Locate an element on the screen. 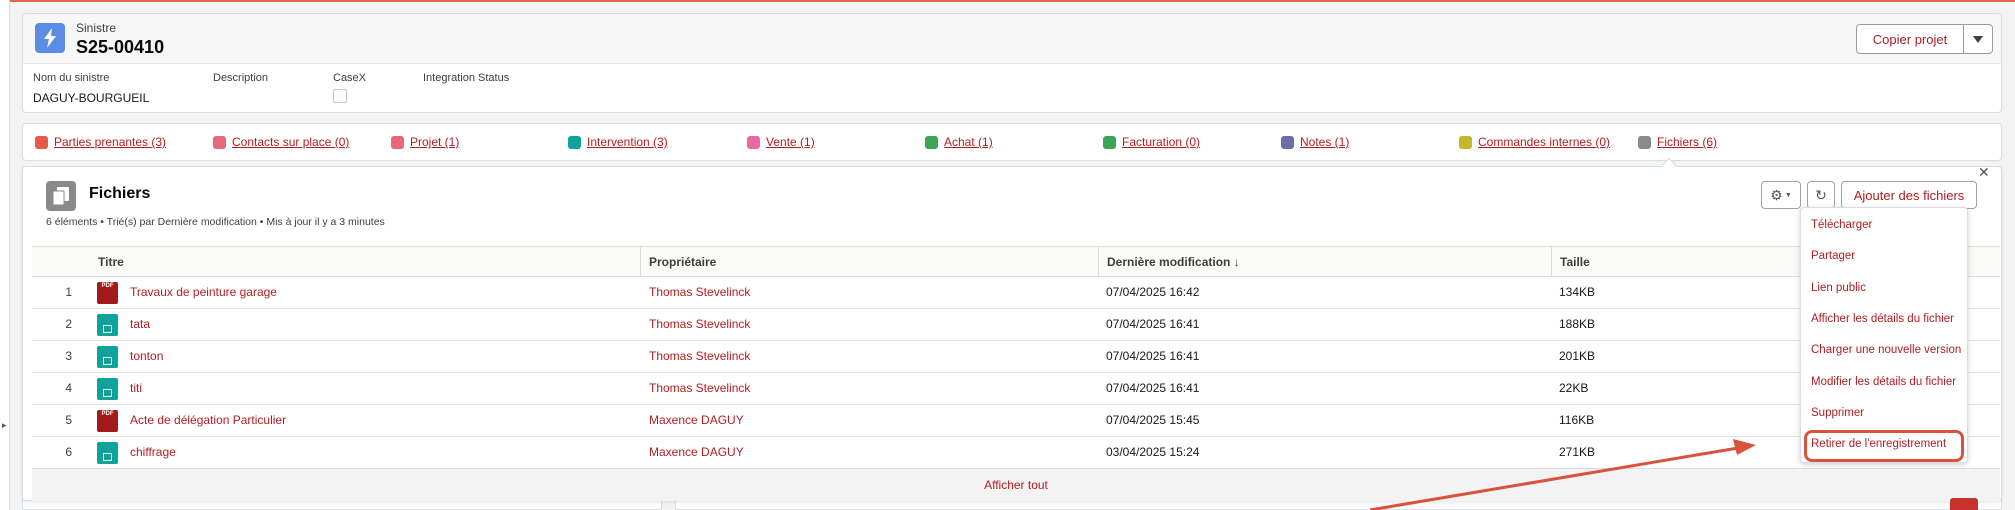 This screenshot has width=2015, height=510. tab-fichiers: Fichiers (6) is located at coordinates (1677, 142).